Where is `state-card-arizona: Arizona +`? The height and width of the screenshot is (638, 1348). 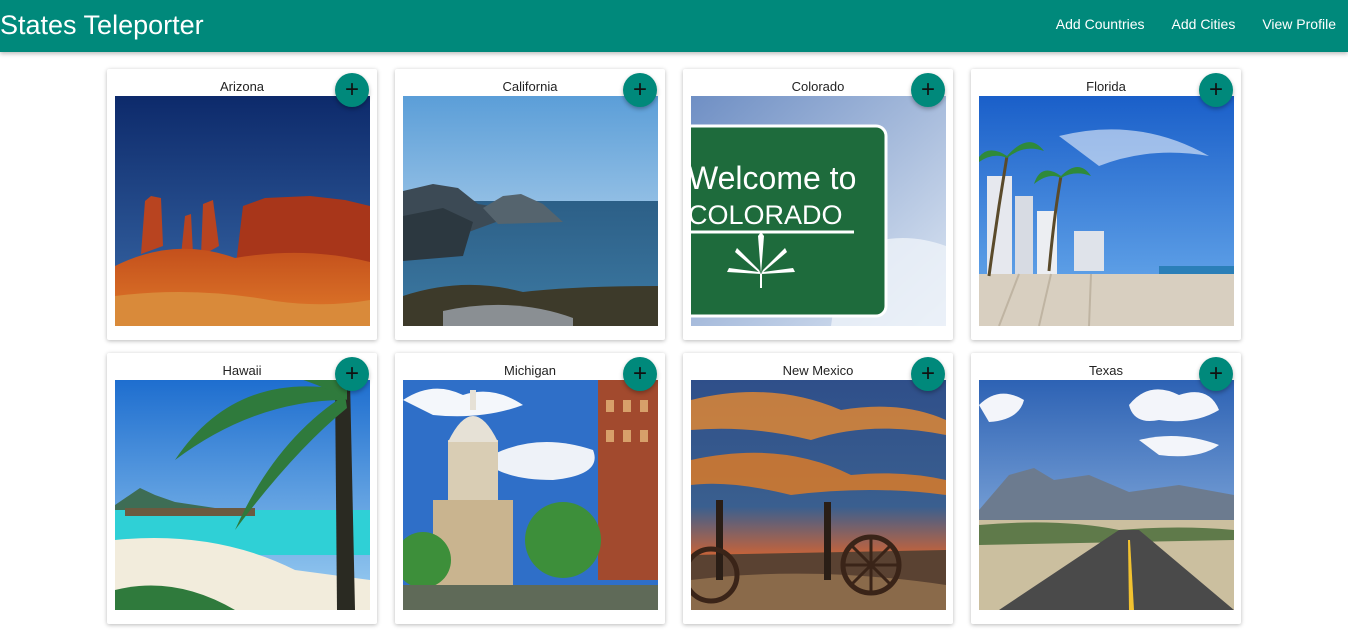 state-card-arizona: Arizona + is located at coordinates (242, 204).